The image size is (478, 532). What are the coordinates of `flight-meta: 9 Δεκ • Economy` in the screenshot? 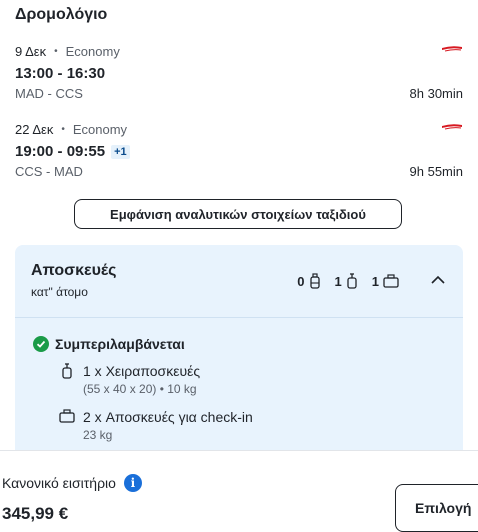 It's located at (239, 51).